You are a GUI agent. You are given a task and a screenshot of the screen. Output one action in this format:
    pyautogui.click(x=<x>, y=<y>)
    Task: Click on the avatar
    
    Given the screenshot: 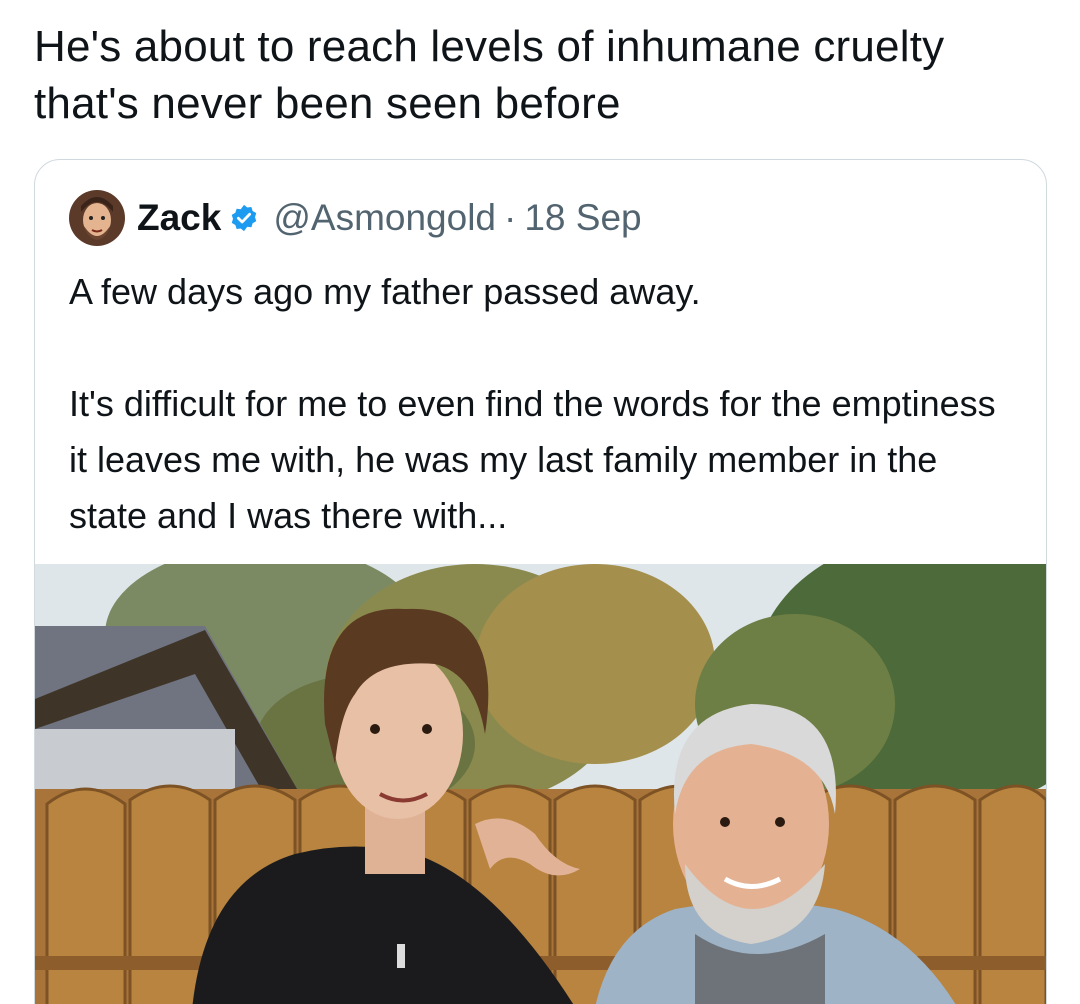 What is the action you would take?
    pyautogui.click(x=97, y=218)
    